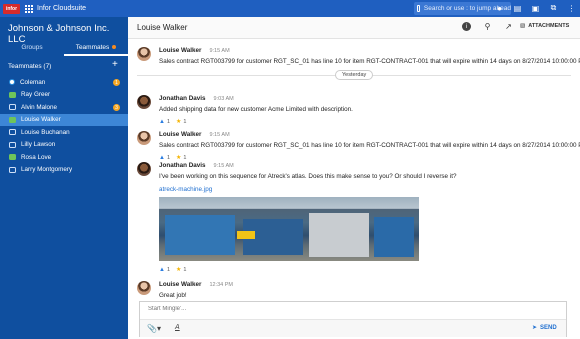 This screenshot has height=339, width=580. Describe the element at coordinates (466, 26) in the screenshot. I see `info-icon: i` at that location.